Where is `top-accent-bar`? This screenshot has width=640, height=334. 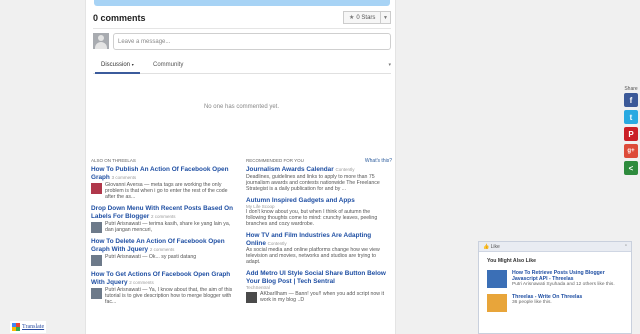
top-accent-bar is located at coordinates (242, 3).